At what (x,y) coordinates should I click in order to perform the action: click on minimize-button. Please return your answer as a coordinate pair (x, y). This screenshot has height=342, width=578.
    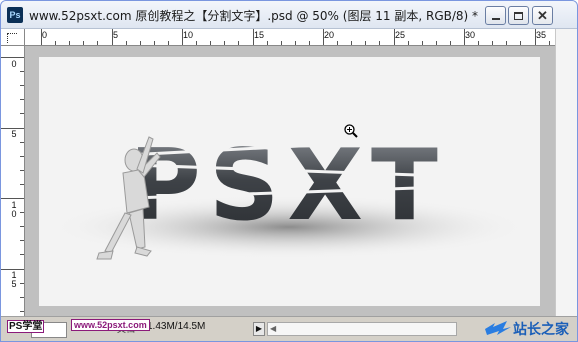
    Looking at the image, I should click on (495, 15).